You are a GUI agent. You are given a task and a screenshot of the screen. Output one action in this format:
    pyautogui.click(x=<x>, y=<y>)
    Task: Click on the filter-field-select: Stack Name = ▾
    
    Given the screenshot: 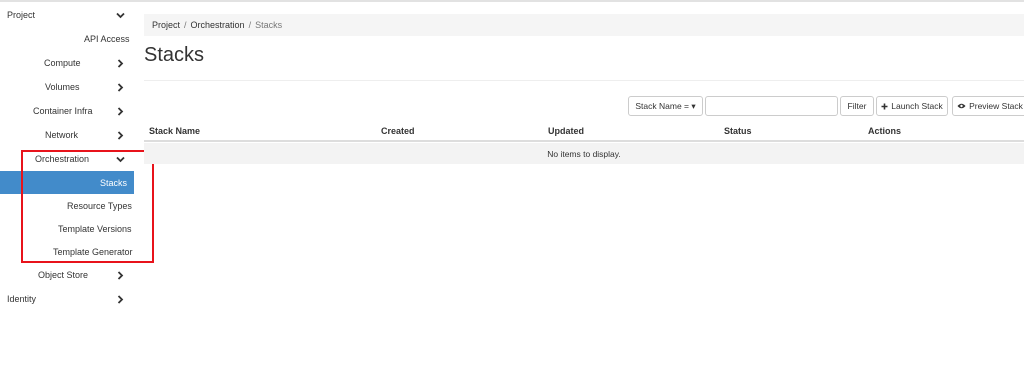 What is the action you would take?
    pyautogui.click(x=665, y=106)
    